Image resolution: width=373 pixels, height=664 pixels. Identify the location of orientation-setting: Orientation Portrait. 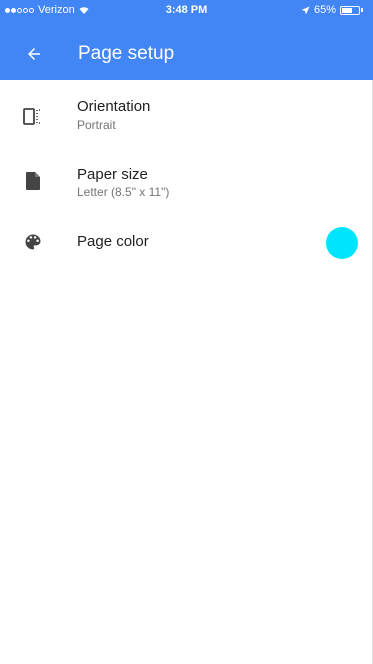
(186, 119).